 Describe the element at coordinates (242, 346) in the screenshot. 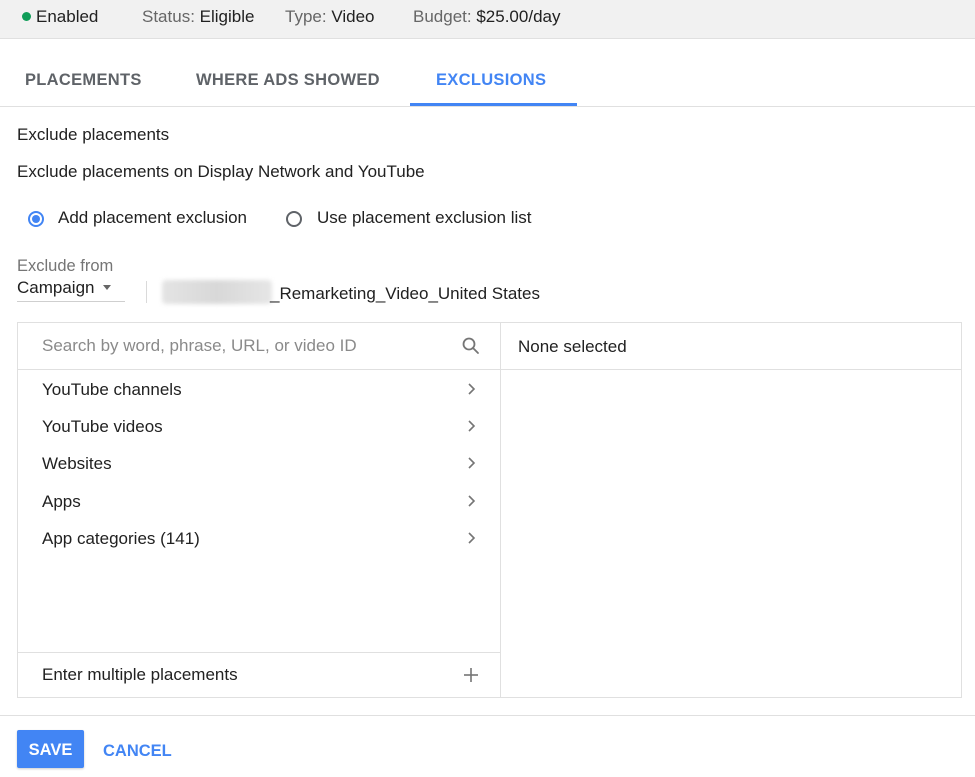

I see `placement-search-input` at that location.